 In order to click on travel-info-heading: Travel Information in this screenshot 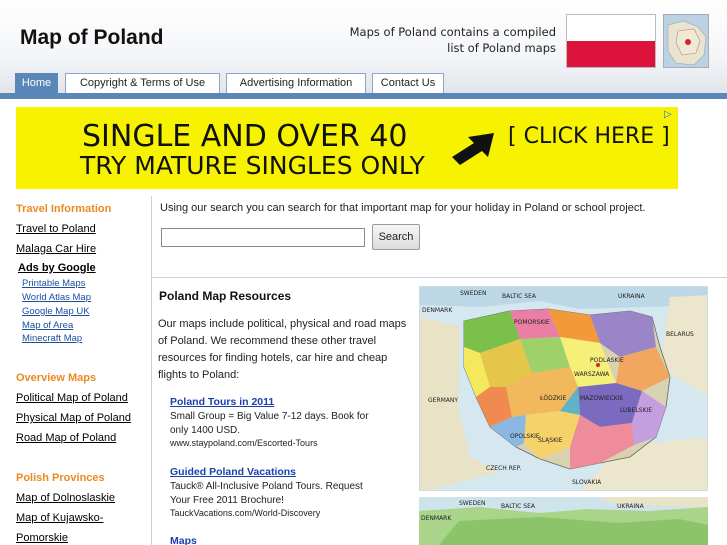, I will do `click(64, 209)`.